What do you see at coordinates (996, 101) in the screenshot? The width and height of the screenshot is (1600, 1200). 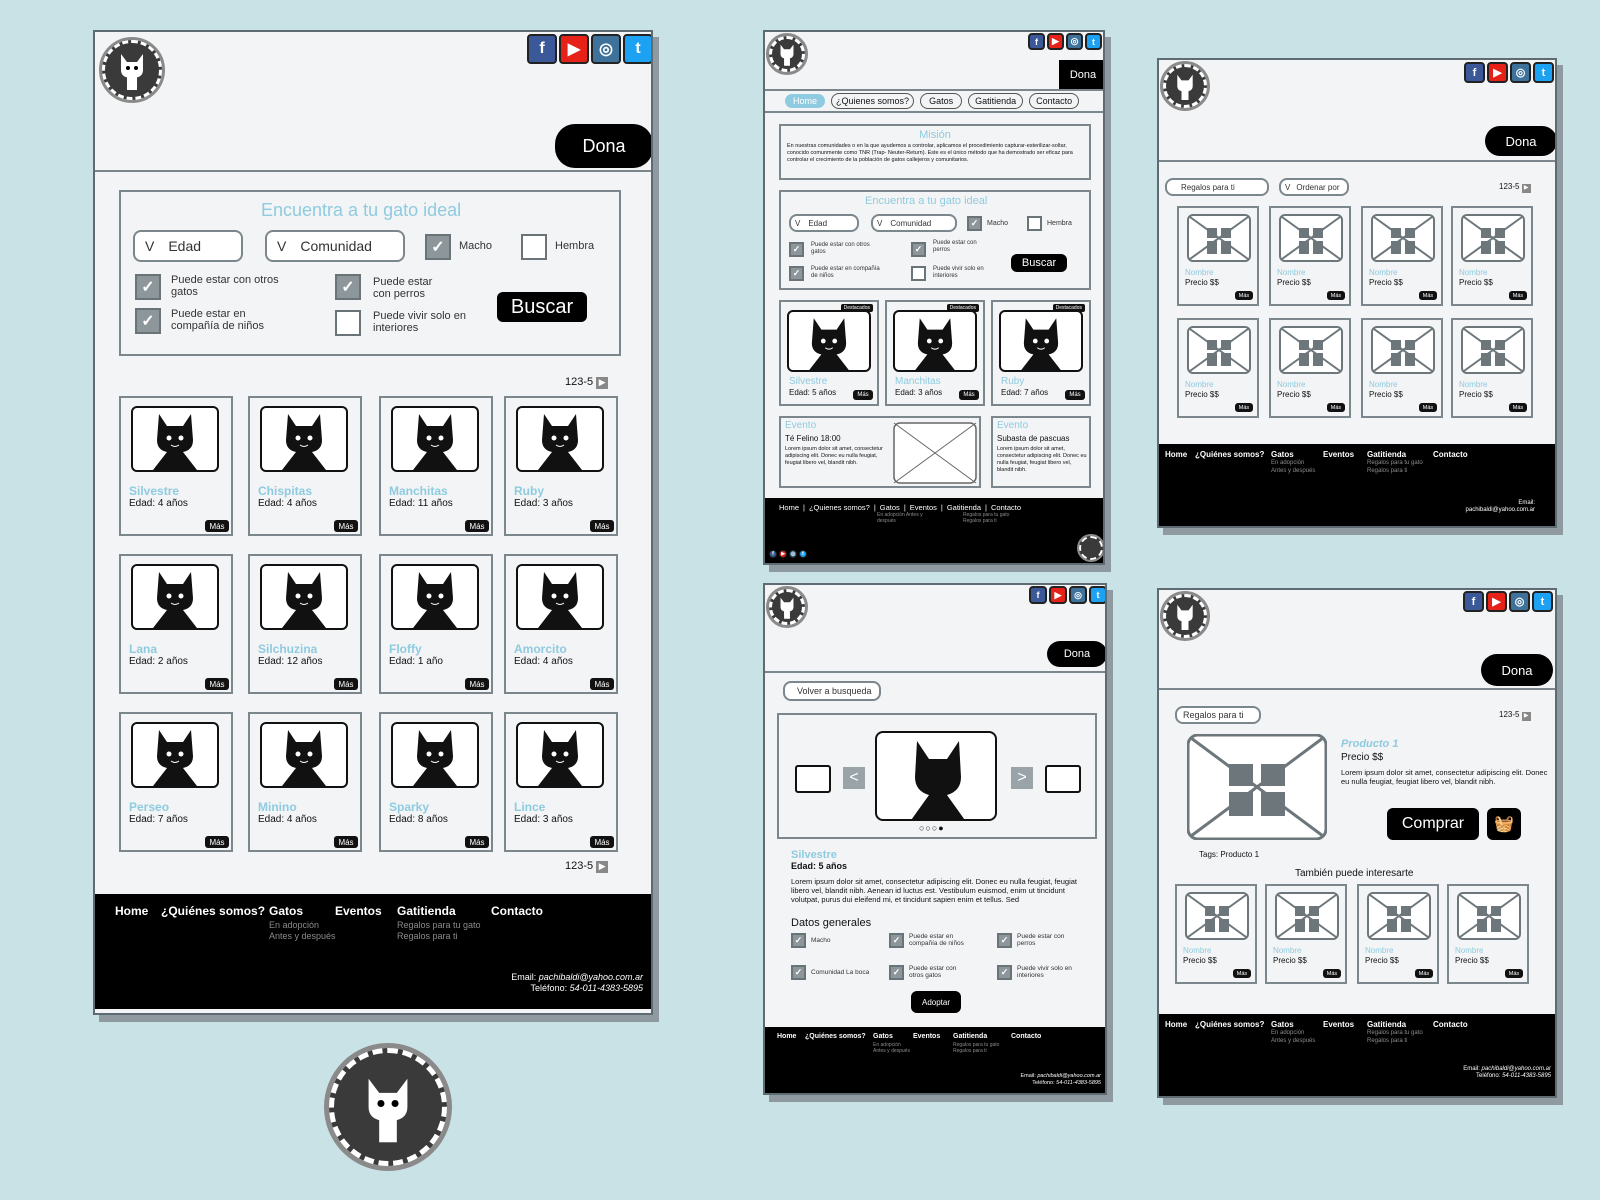 I see `nav-gatitienda: Gatitienda` at bounding box center [996, 101].